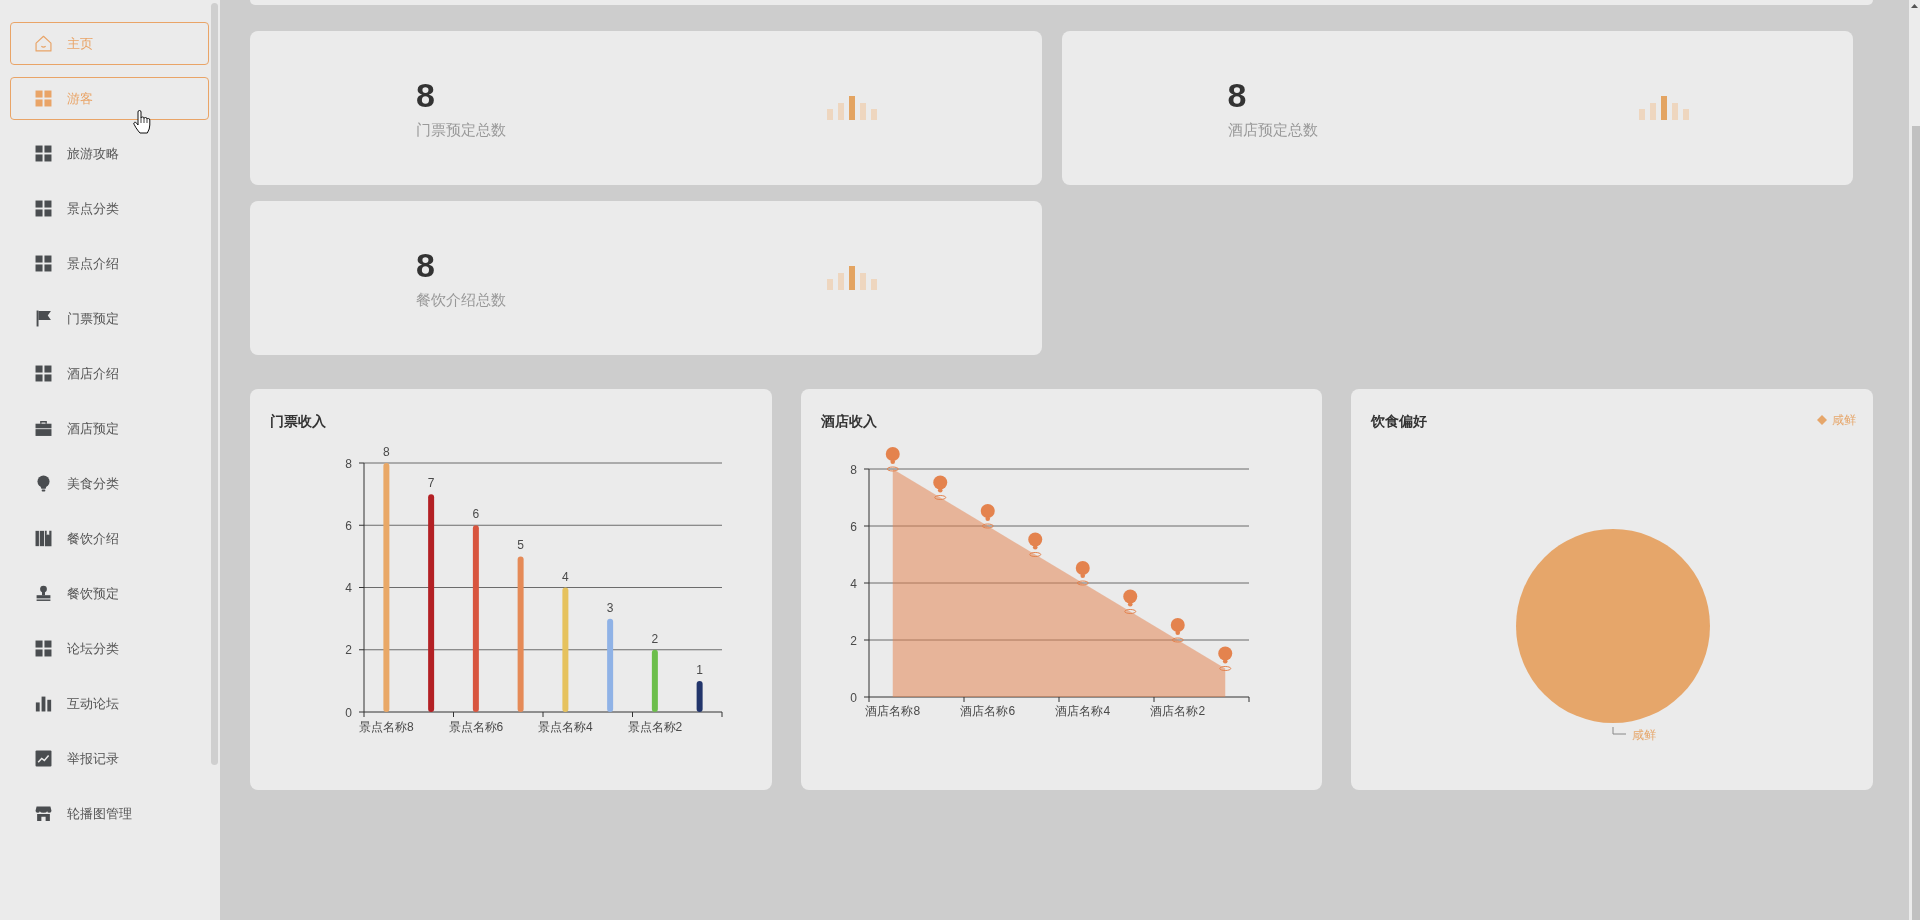  What do you see at coordinates (109, 758) in the screenshot?
I see `sidebar-item: 举报记录` at bounding box center [109, 758].